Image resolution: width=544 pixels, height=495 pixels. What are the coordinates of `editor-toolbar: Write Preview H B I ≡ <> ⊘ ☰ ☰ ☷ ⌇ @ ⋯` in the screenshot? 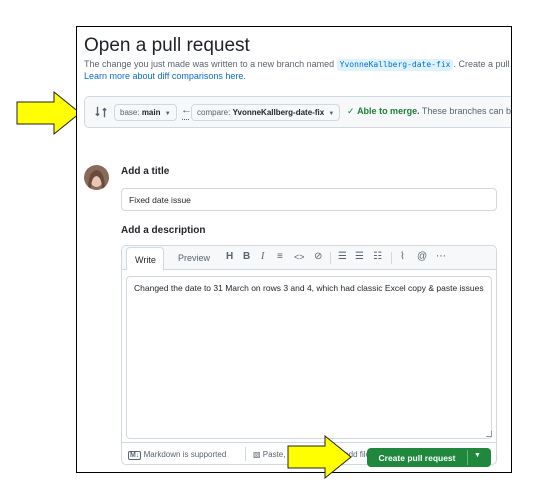 It's located at (309, 258).